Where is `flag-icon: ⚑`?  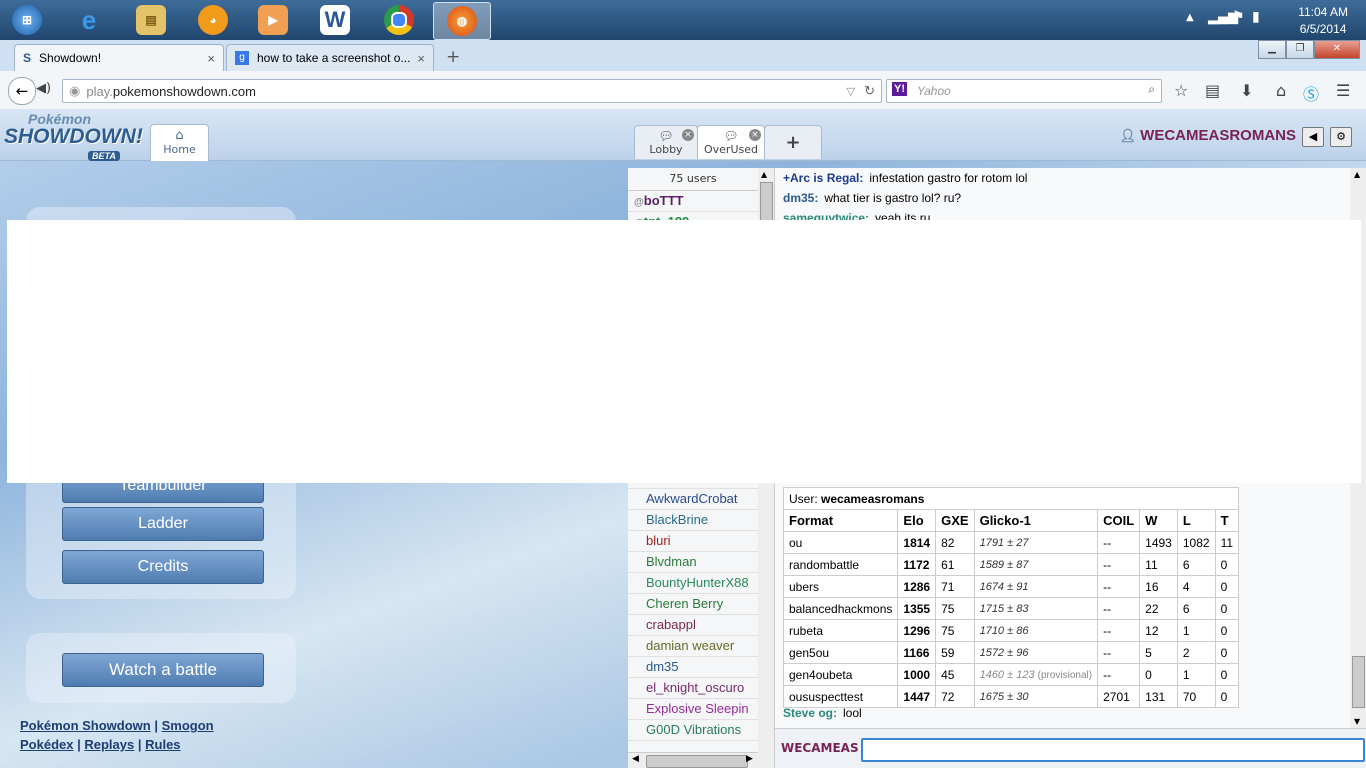
flag-icon: ⚑ is located at coordinates (1238, 17).